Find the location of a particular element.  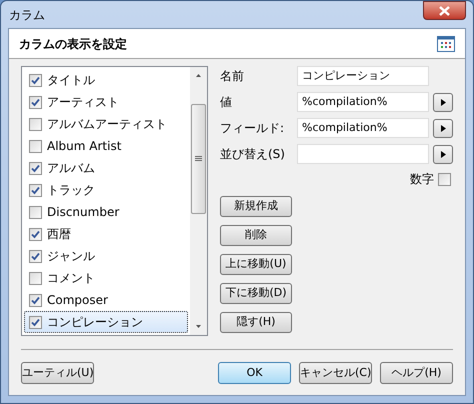

field-label: 並び替え(S) is located at coordinates (253, 154).